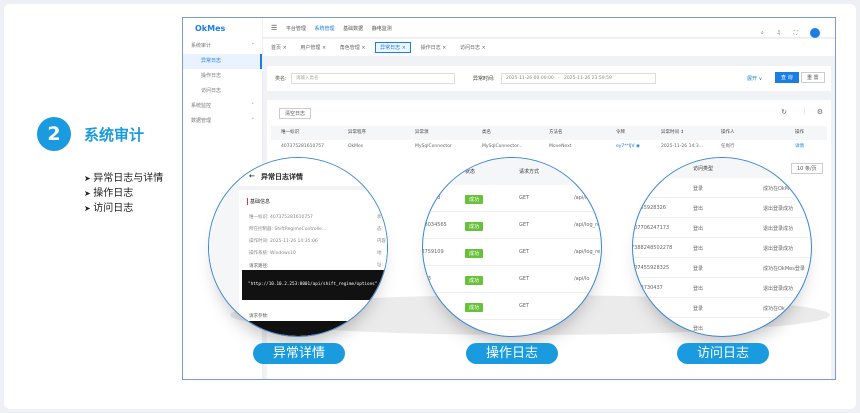  What do you see at coordinates (754, 78) in the screenshot?
I see `expand-link: 展开 ∨` at bounding box center [754, 78].